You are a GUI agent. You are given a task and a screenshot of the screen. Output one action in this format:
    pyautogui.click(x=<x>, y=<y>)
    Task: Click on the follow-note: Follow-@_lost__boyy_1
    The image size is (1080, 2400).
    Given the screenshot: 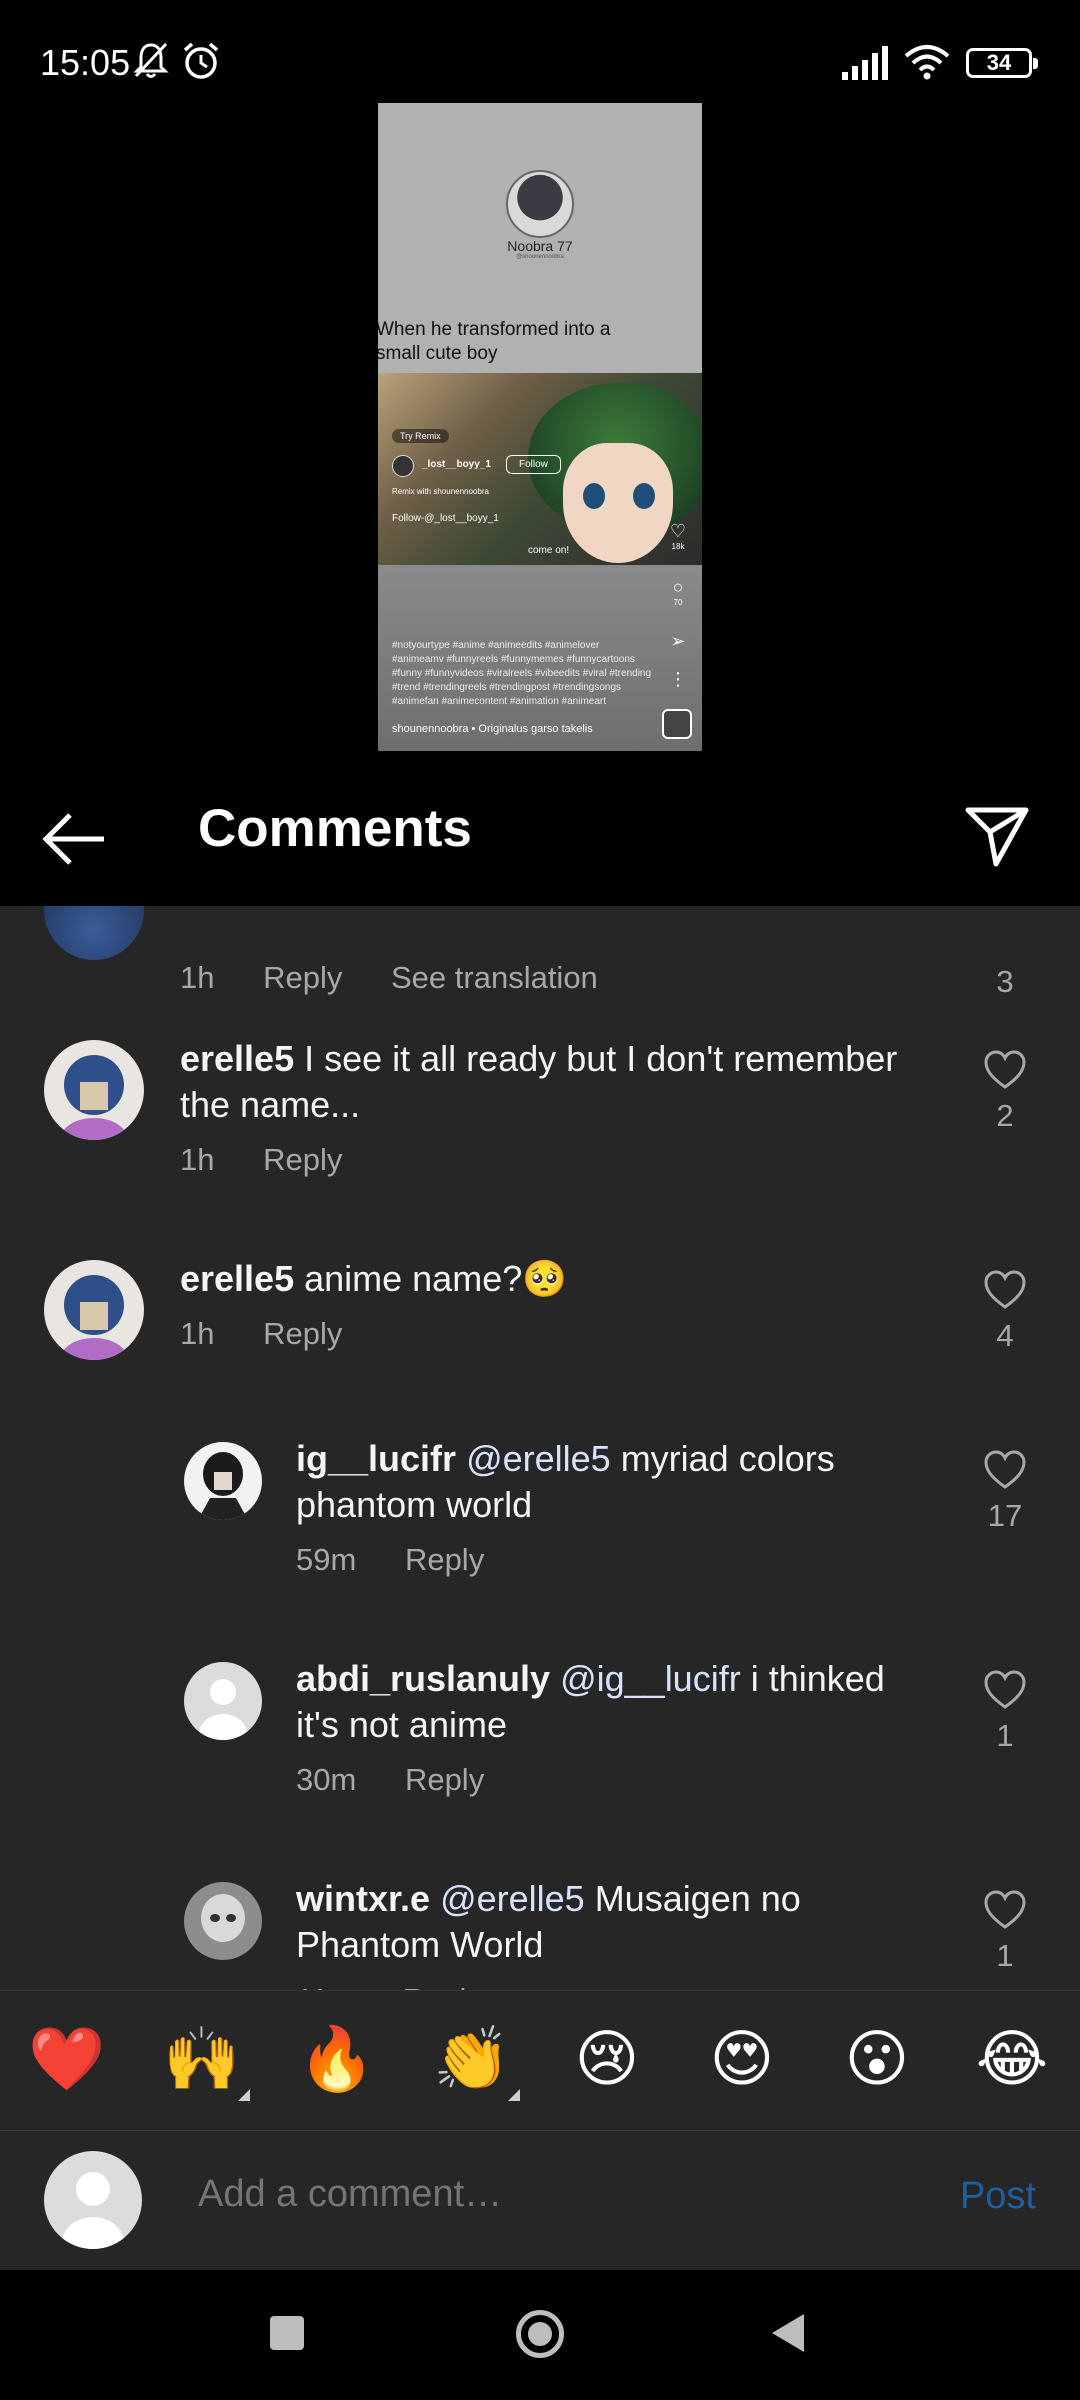 What is the action you would take?
    pyautogui.click(x=445, y=518)
    